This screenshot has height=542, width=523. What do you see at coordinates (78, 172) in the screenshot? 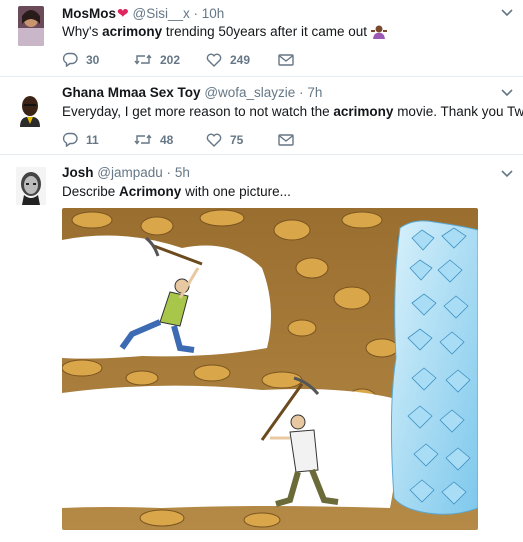
I see `display-name: Josh` at bounding box center [78, 172].